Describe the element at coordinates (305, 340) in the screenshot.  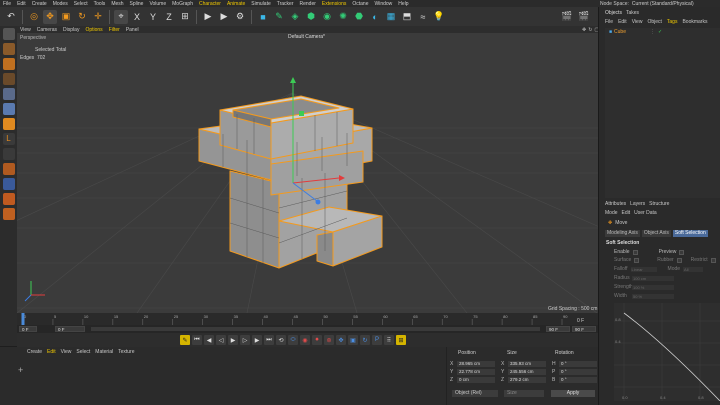
I see `record-key-icon: ◉` at that location.